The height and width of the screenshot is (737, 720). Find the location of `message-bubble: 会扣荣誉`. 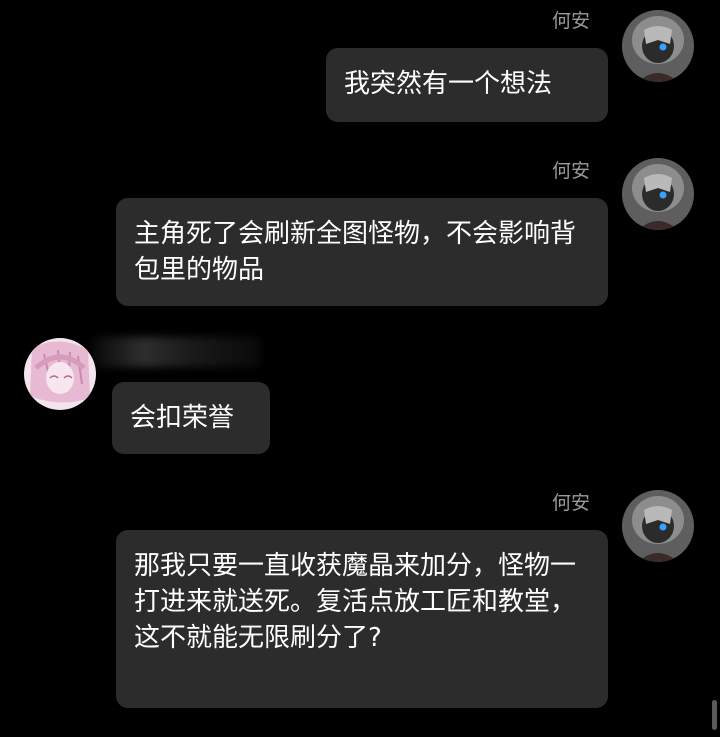

message-bubble: 会扣荣誉 is located at coordinates (191, 418).